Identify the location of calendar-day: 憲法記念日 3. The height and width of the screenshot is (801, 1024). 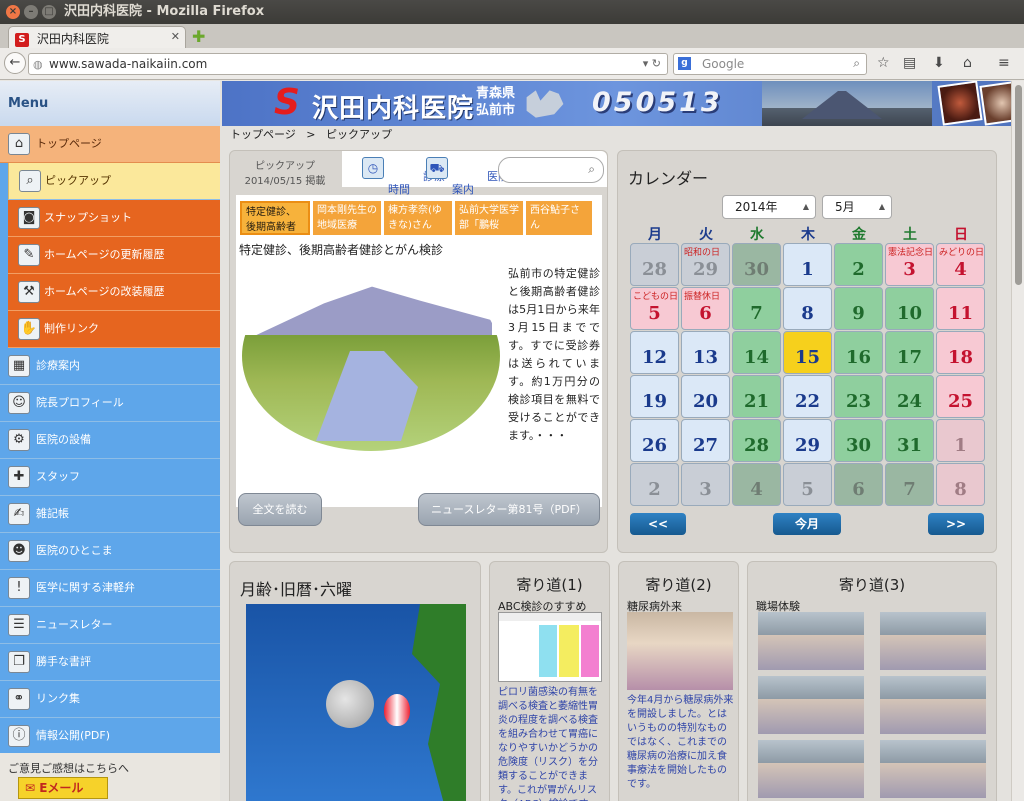
(909, 264).